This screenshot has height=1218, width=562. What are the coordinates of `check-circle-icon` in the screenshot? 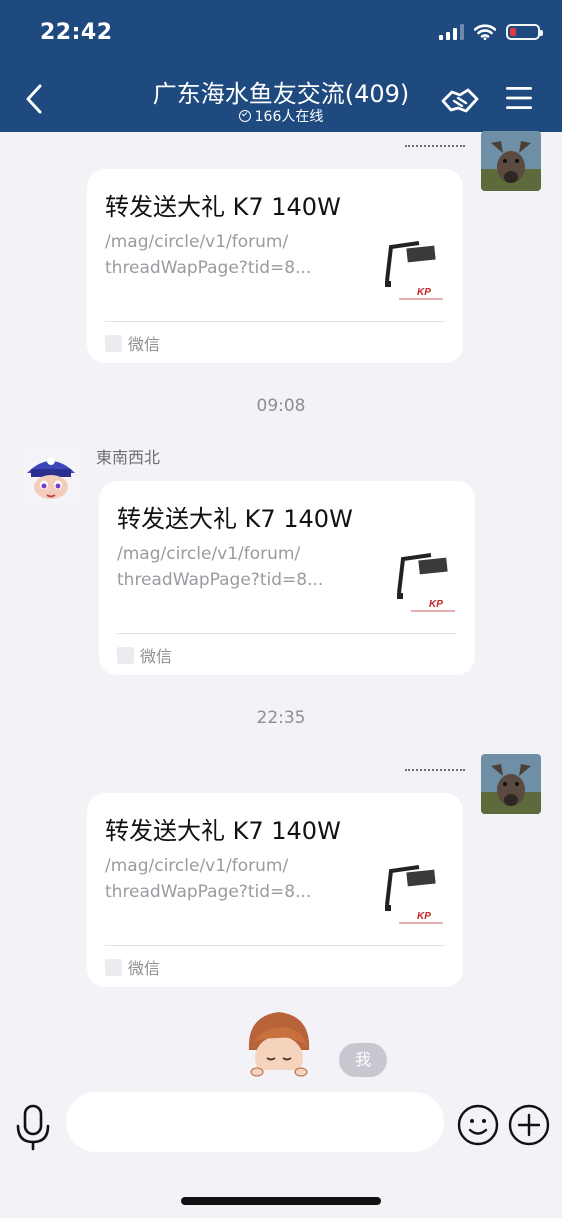 It's located at (244, 116).